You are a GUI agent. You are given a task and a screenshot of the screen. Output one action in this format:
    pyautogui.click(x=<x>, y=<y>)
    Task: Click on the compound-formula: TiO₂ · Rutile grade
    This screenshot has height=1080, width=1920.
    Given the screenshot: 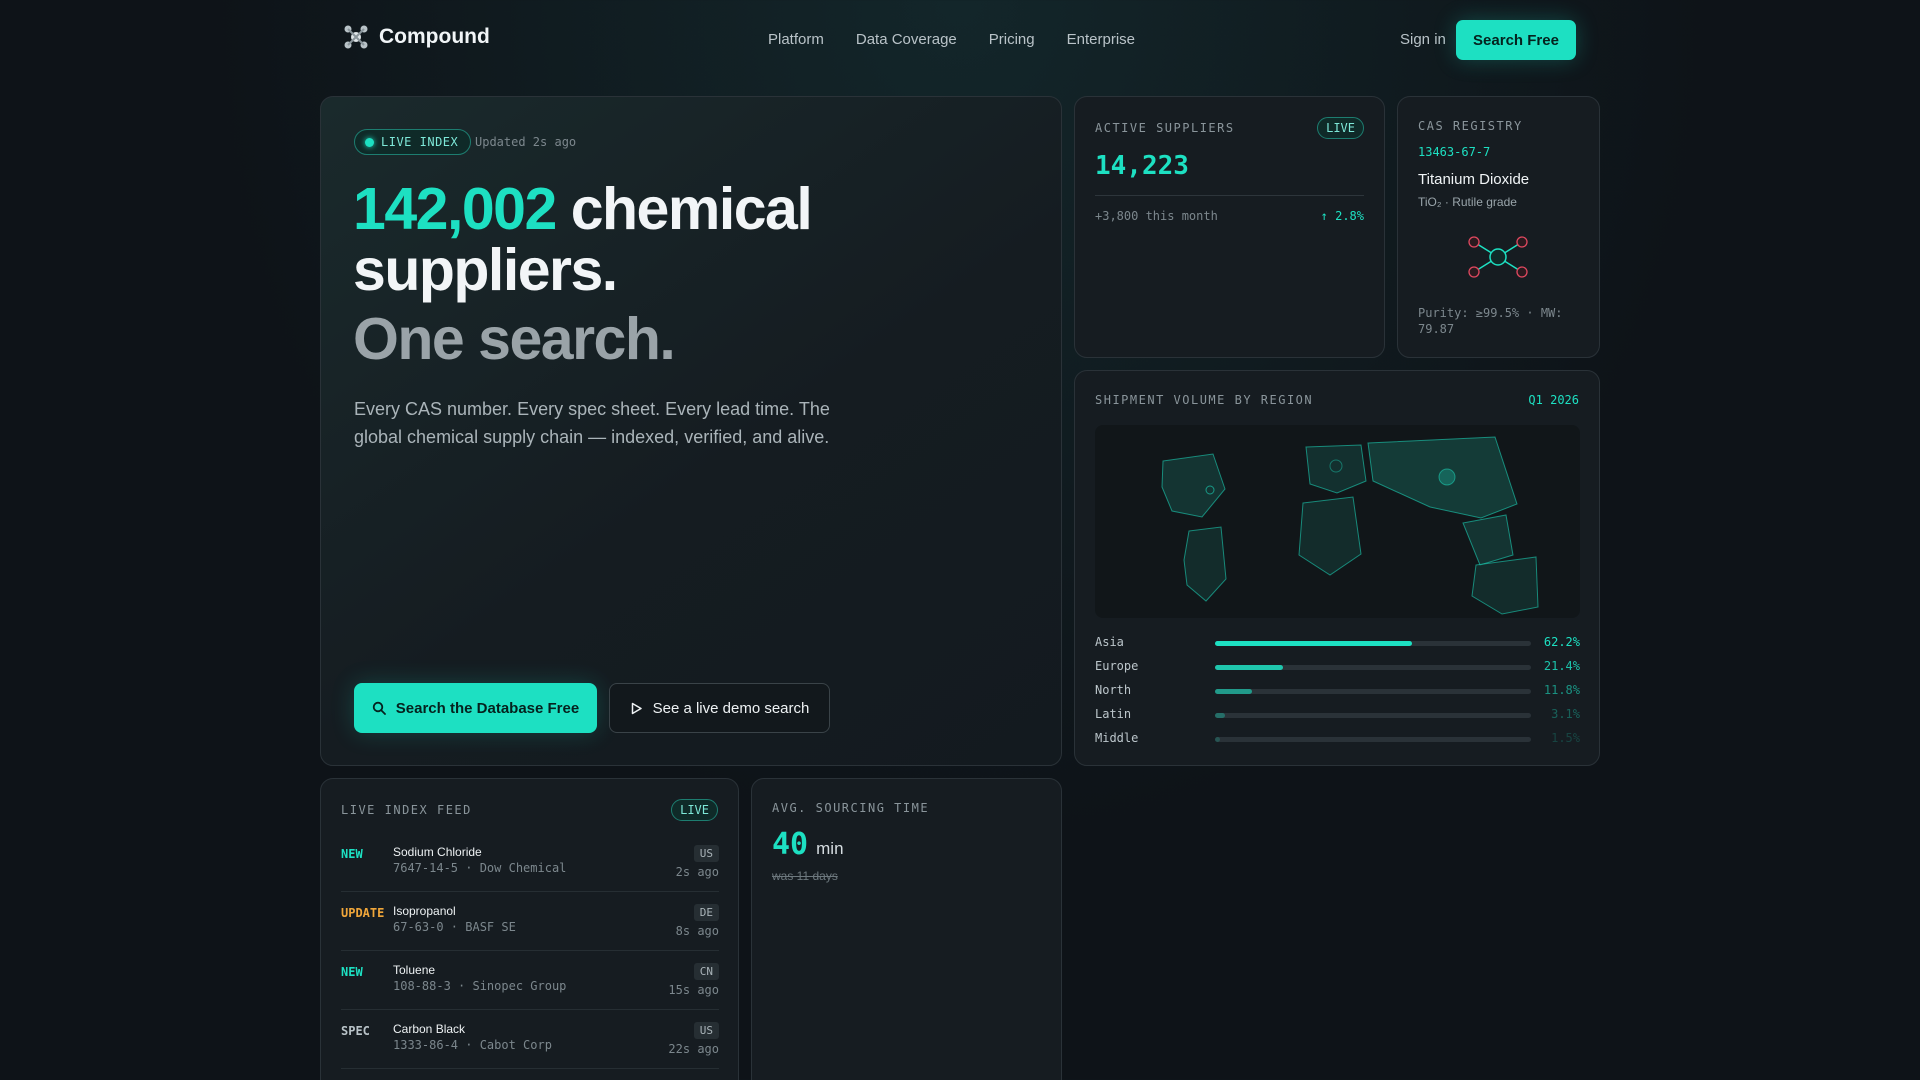 What is the action you would take?
    pyautogui.click(x=1467, y=202)
    